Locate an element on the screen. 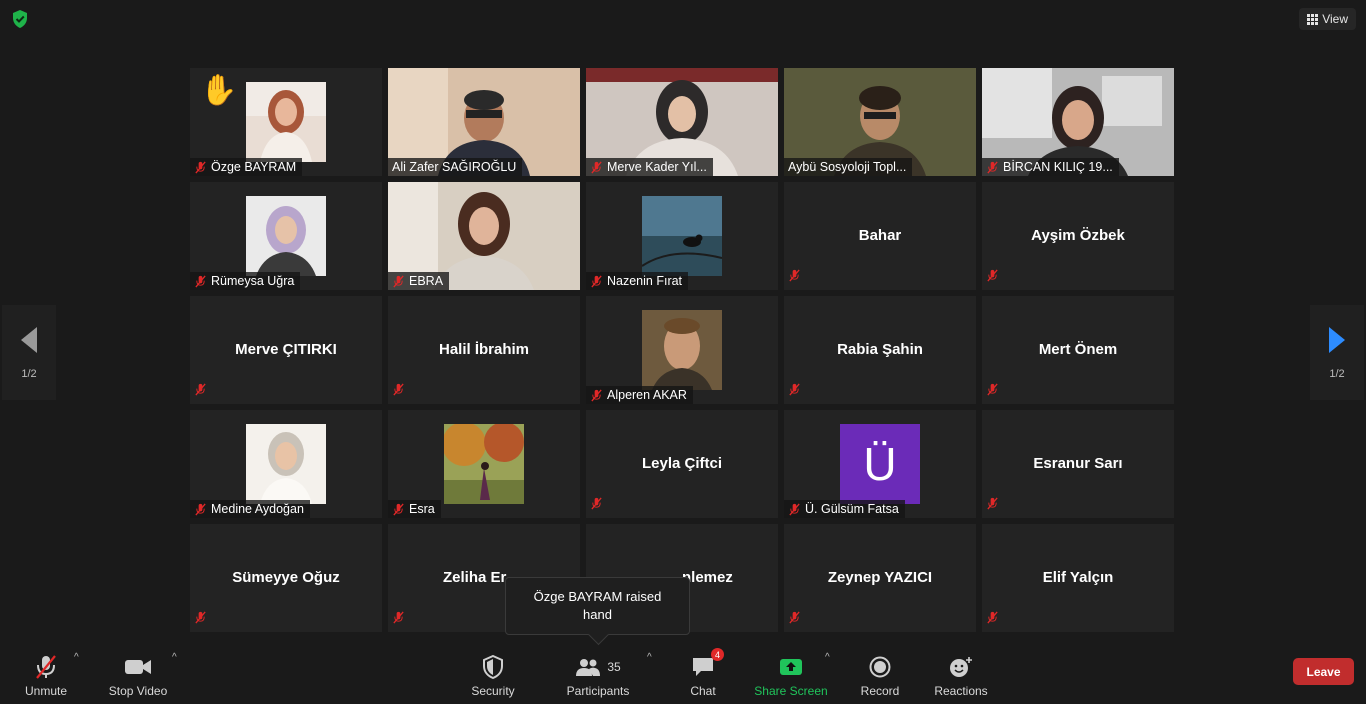  unmute-button: Unmute is located at coordinates (46, 675).